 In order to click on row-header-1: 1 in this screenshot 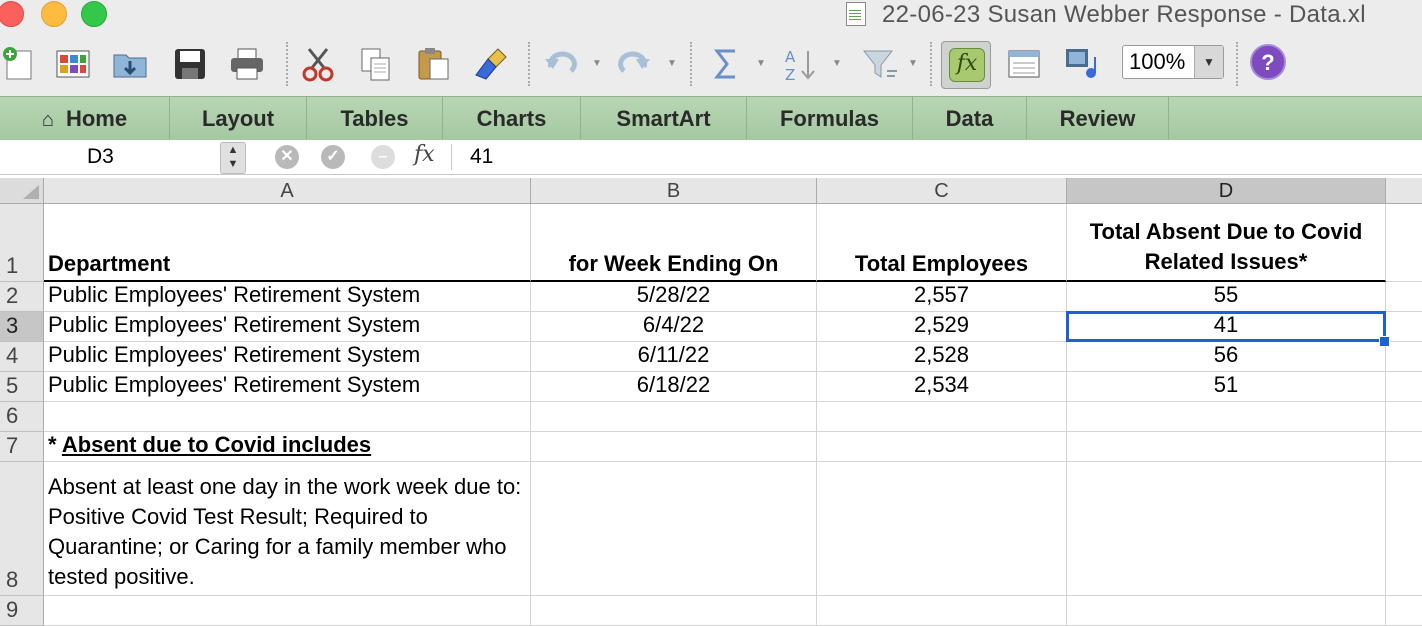, I will do `click(22, 243)`.